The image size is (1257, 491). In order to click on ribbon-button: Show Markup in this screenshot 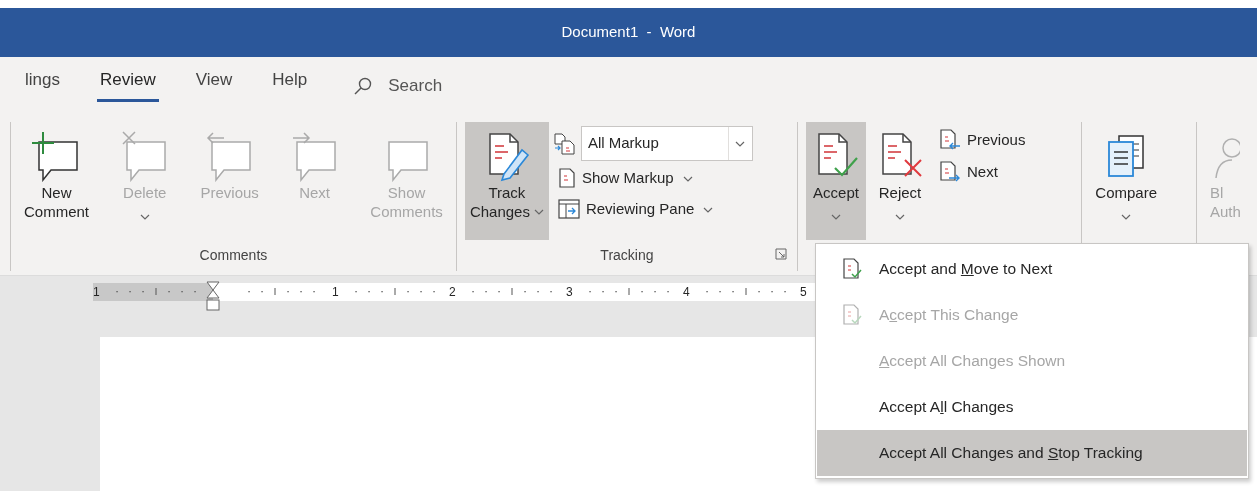, I will do `click(652, 178)`.